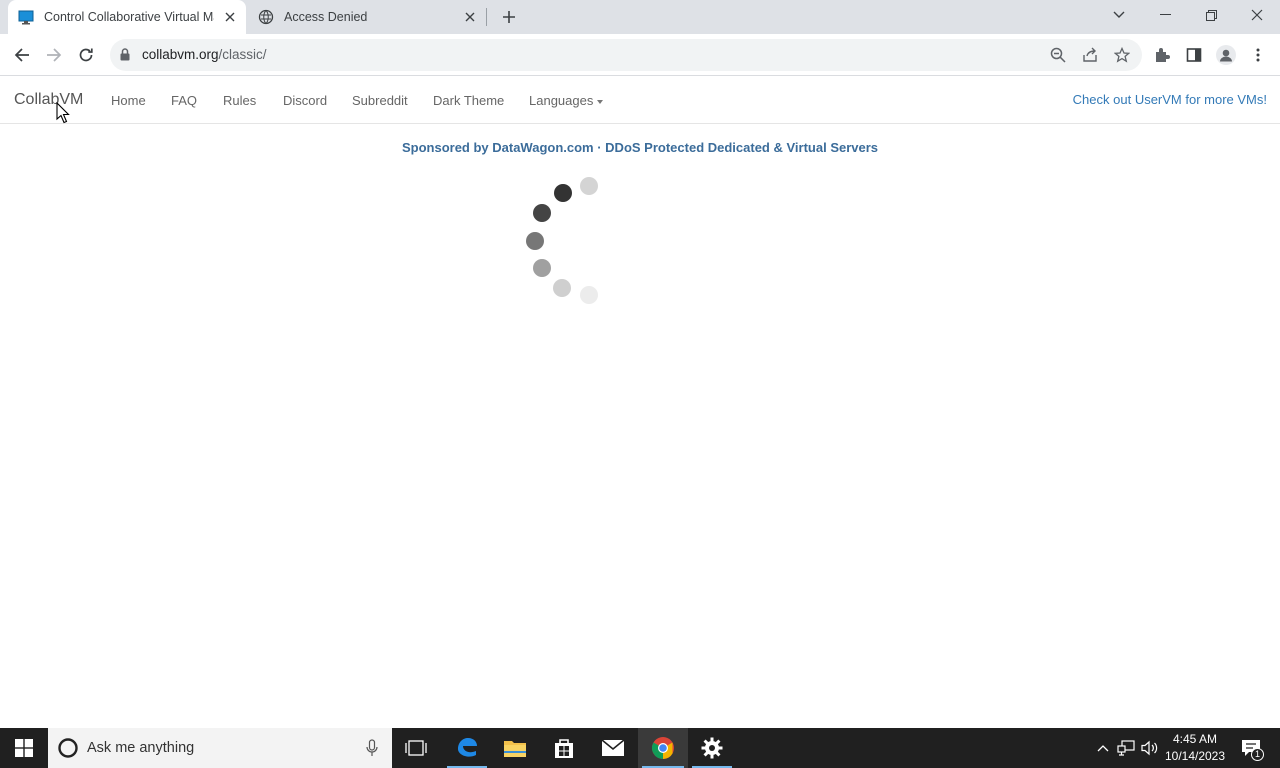 The image size is (1280, 768). I want to click on notification-badge: 1, so click(1257, 754).